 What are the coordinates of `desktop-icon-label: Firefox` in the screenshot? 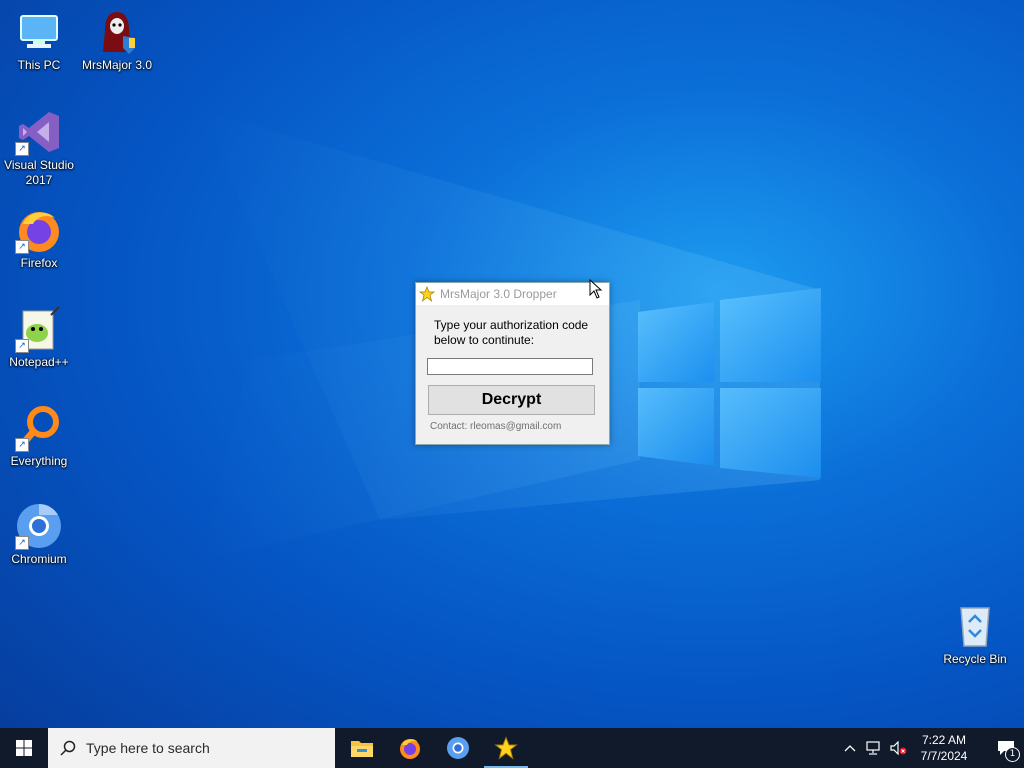 It's located at (39, 263).